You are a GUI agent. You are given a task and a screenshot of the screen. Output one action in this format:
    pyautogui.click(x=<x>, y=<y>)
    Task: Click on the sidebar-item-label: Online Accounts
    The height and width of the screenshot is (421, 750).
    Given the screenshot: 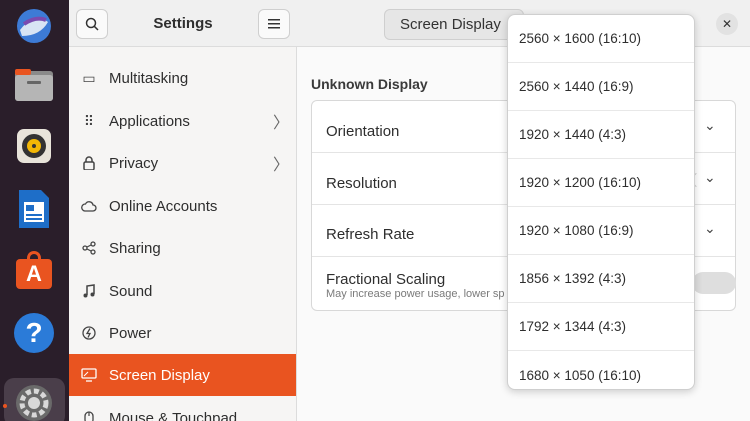 What is the action you would take?
    pyautogui.click(x=163, y=206)
    